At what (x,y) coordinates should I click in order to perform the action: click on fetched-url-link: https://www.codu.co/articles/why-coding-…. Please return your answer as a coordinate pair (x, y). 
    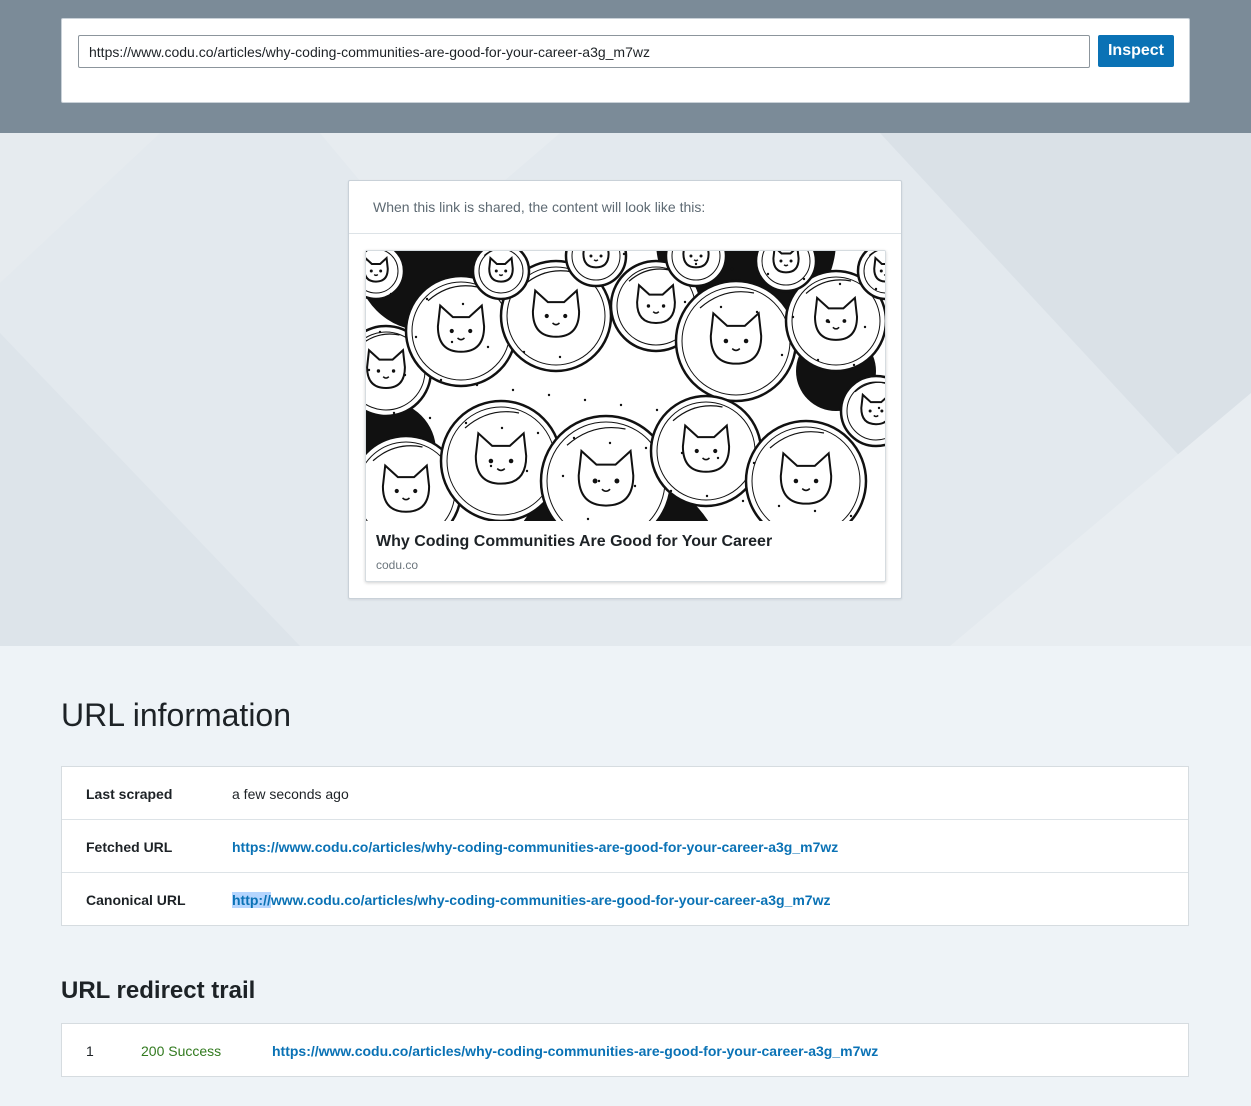
    Looking at the image, I should click on (535, 847).